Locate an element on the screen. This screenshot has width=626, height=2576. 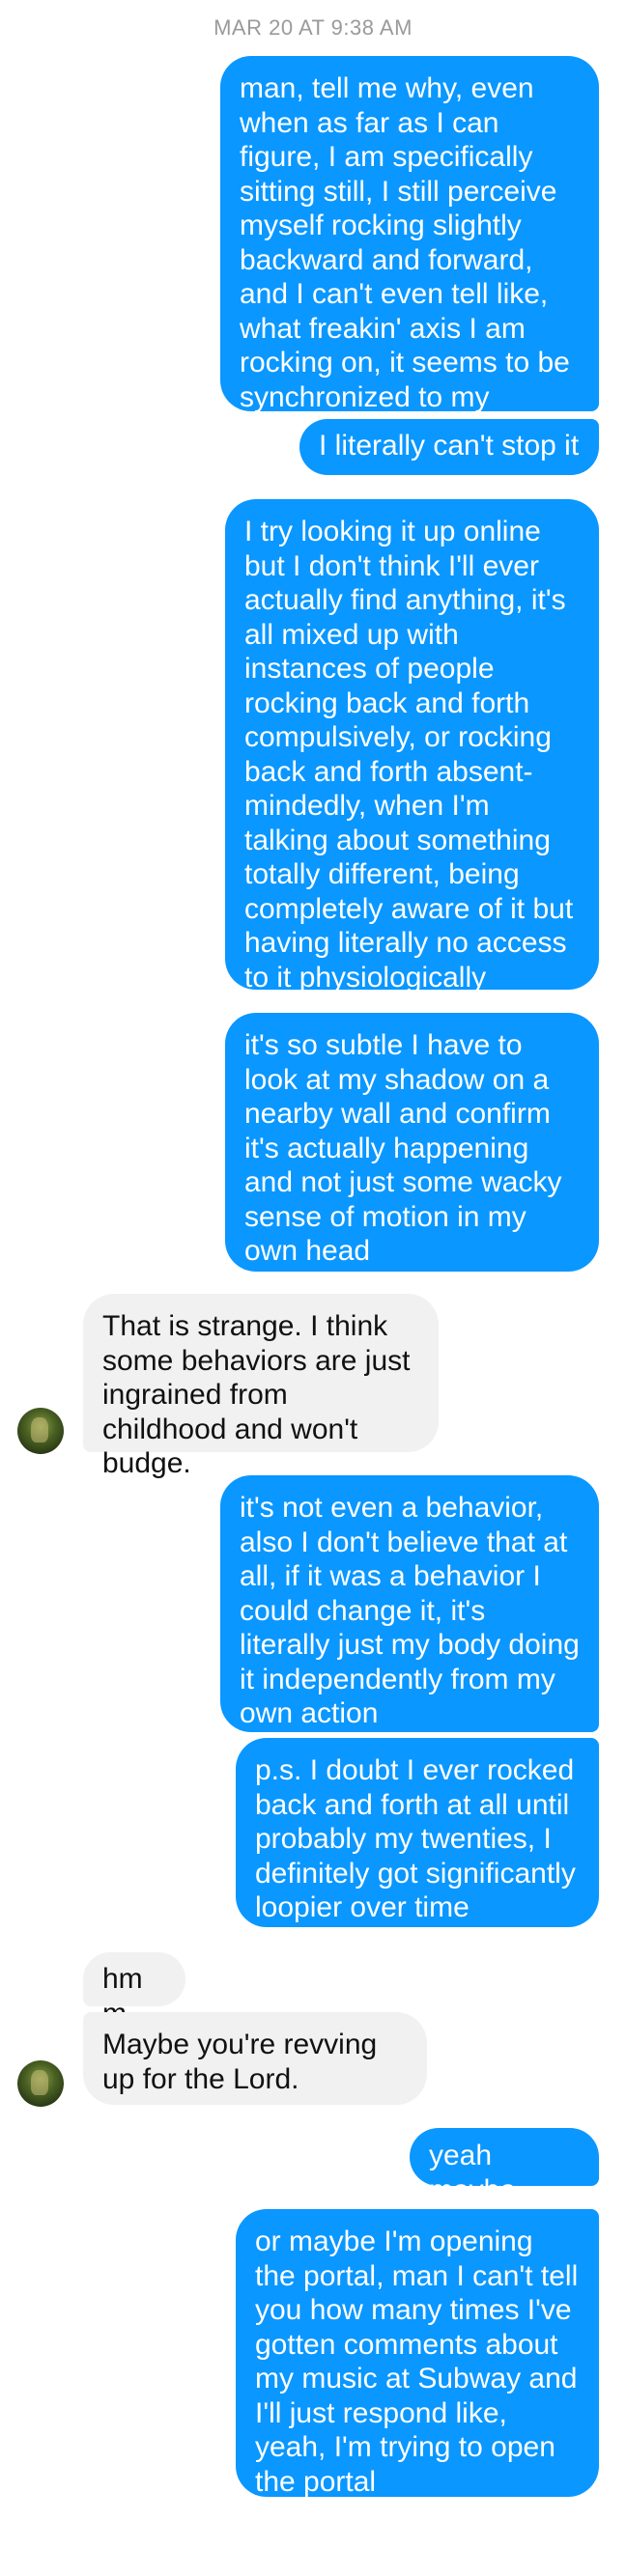
message-bubble-outgoing: yeah maybe is located at coordinates (504, 2167).